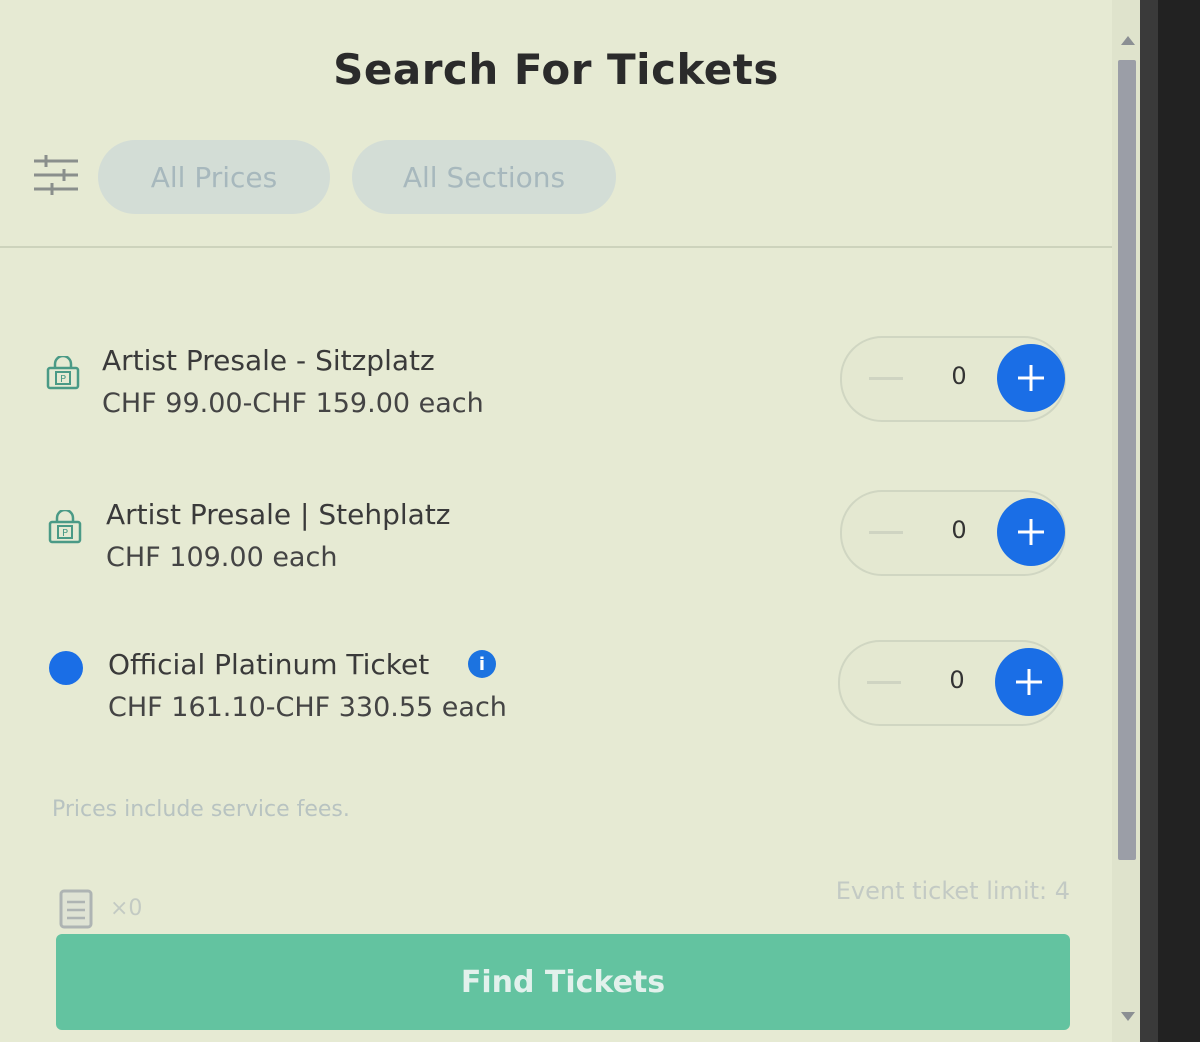 The height and width of the screenshot is (1042, 1200). What do you see at coordinates (278, 514) in the screenshot?
I see `ticket-name: Artist Presale | Stehplatz` at bounding box center [278, 514].